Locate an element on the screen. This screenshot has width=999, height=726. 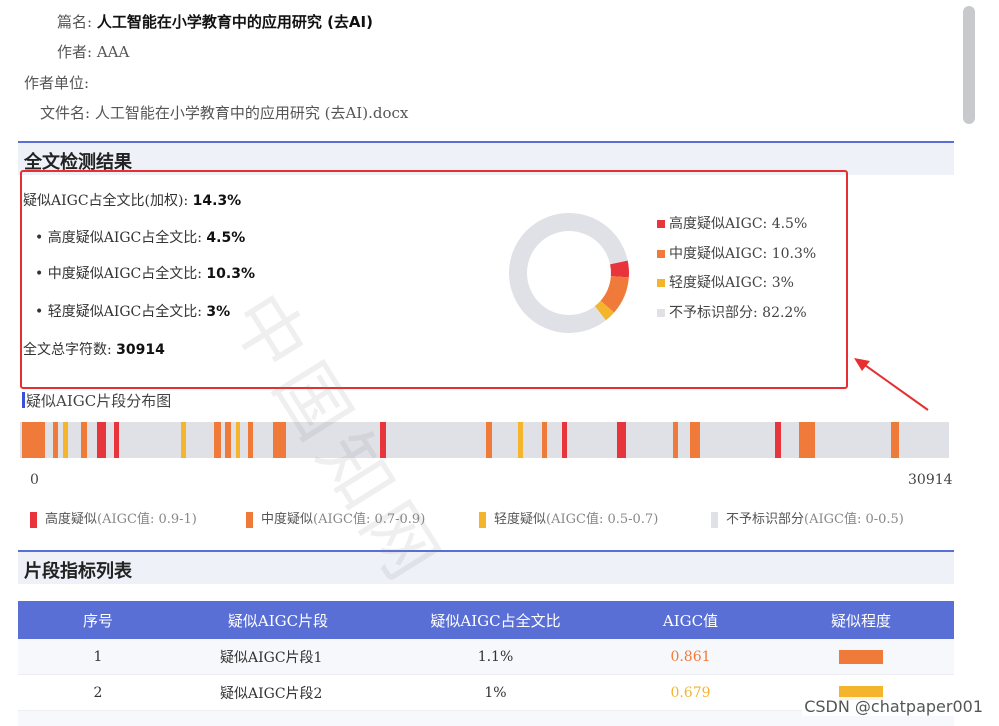
org-row: 作者单位: is located at coordinates (56, 83).